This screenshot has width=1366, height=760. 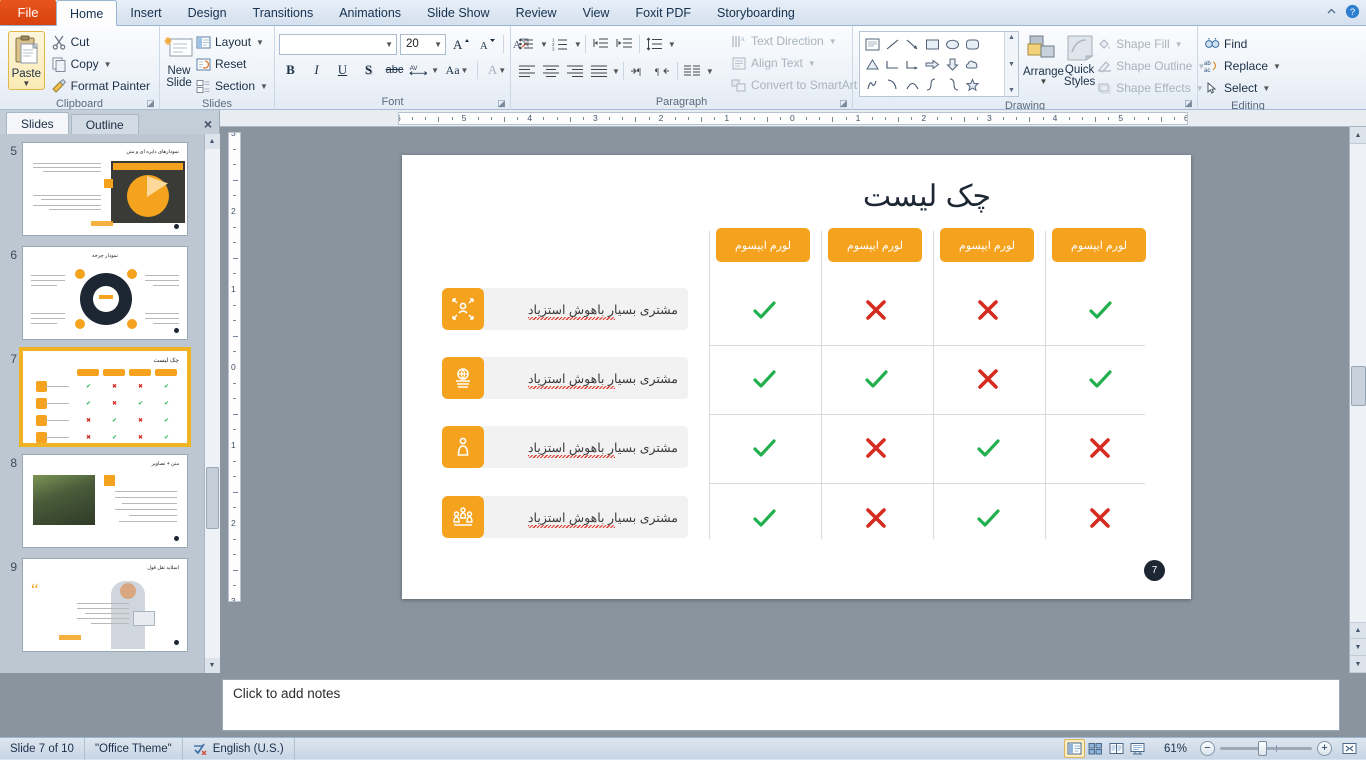 I want to click on shape-scribble-icon, so click(x=872, y=84).